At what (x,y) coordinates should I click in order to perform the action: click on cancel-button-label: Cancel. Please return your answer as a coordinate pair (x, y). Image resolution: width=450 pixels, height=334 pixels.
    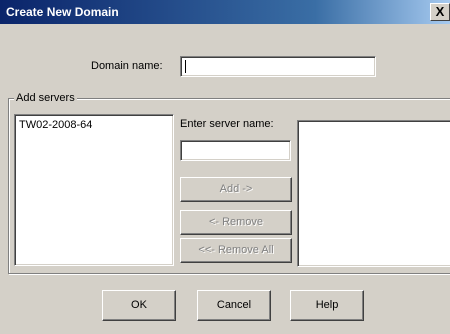
    Looking at the image, I should click on (234, 305).